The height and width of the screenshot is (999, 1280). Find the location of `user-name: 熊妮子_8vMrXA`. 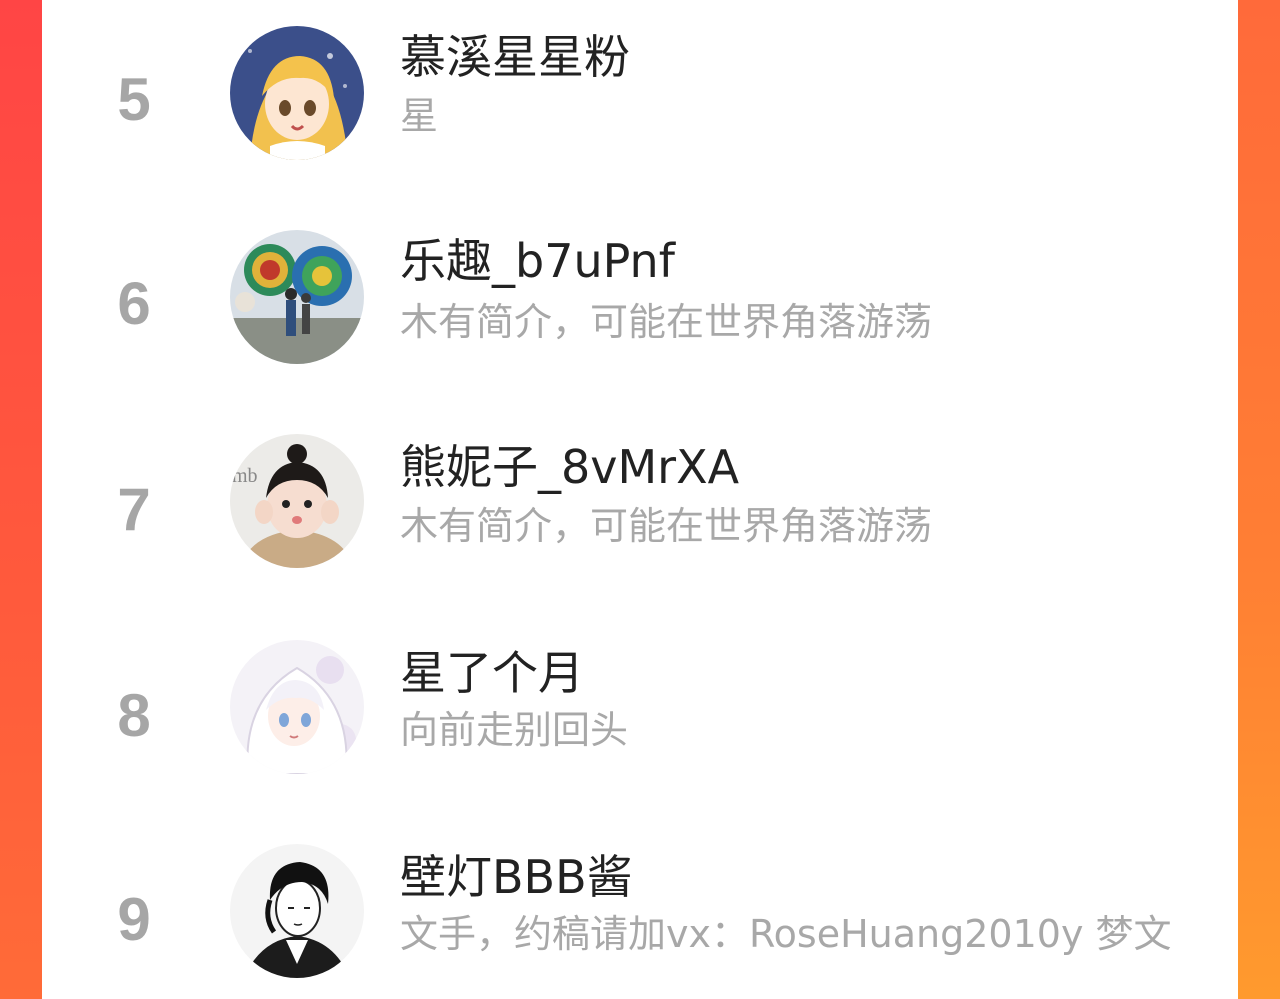

user-name: 熊妮子_8vMrXA is located at coordinates (570, 467).